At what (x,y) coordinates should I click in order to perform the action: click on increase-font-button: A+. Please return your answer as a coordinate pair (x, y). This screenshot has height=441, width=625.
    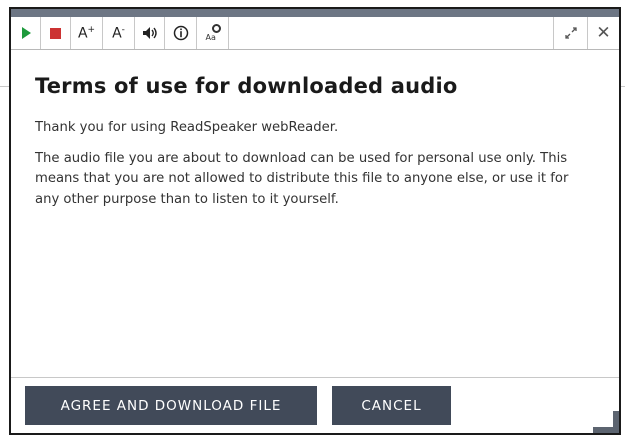
    Looking at the image, I should click on (87, 33).